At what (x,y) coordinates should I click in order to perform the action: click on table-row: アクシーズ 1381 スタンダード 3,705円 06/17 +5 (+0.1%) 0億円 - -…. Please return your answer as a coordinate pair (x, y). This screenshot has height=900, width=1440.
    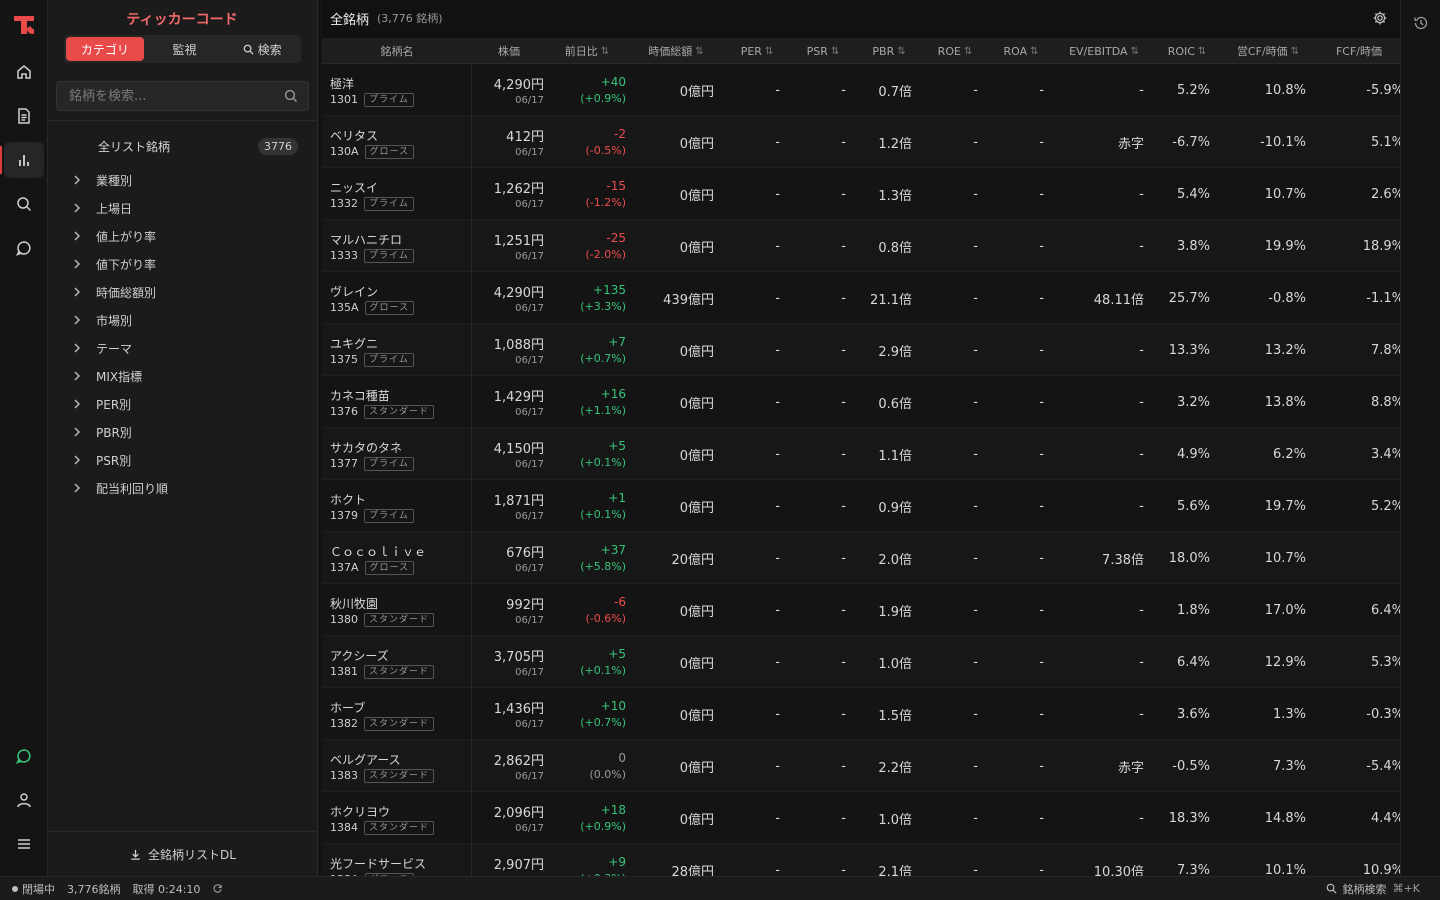
    Looking at the image, I should click on (861, 662).